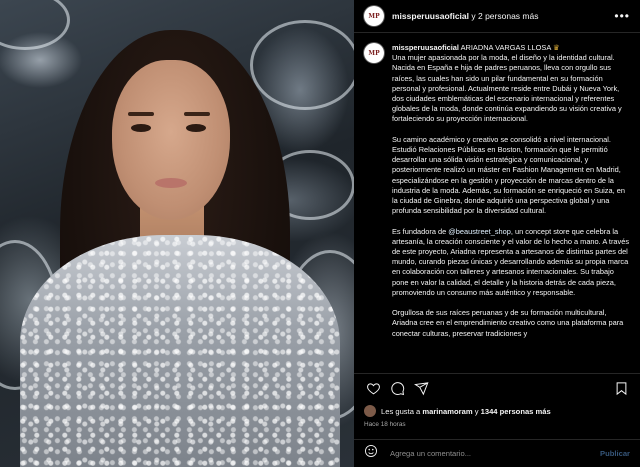 This screenshot has height=467, width=640. I want to click on caption-avatar: MP, so click(374, 53).